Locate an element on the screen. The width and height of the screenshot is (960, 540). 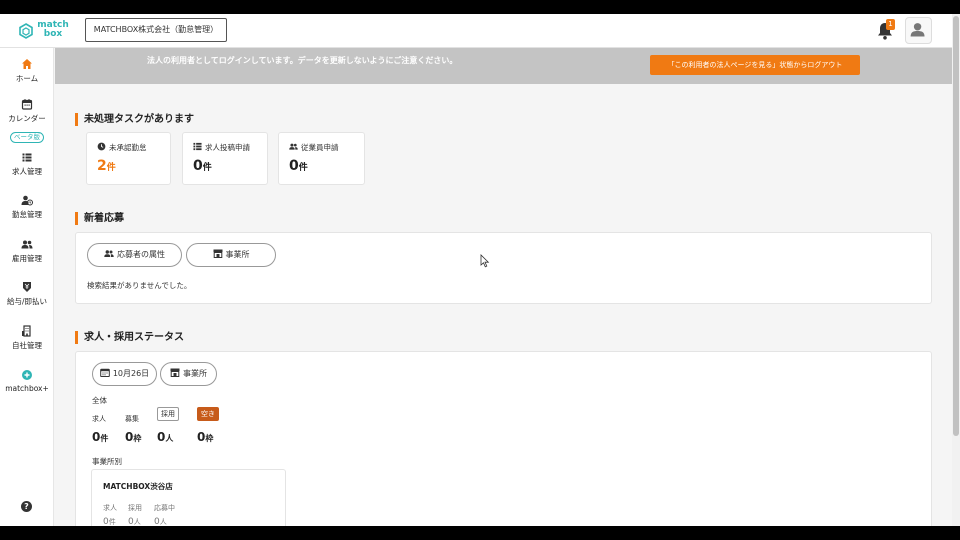
task-label-text: 従業員申請 is located at coordinates (320, 147).